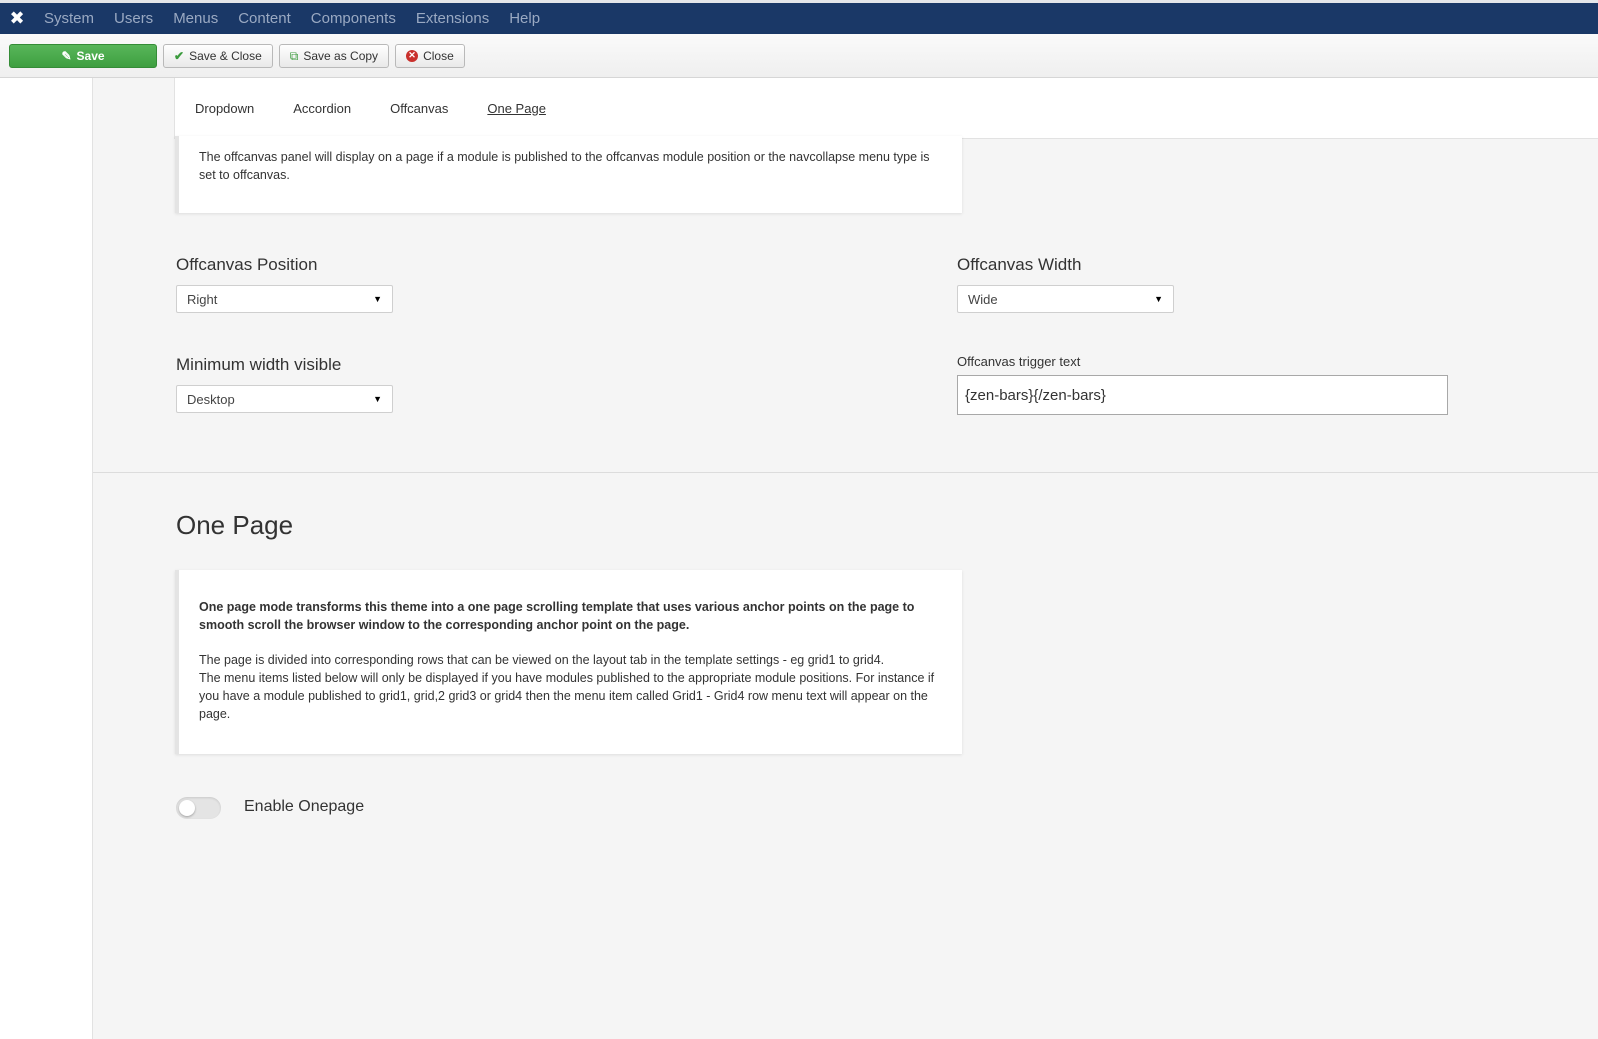  I want to click on tab-dropdown: Dropdown, so click(224, 108).